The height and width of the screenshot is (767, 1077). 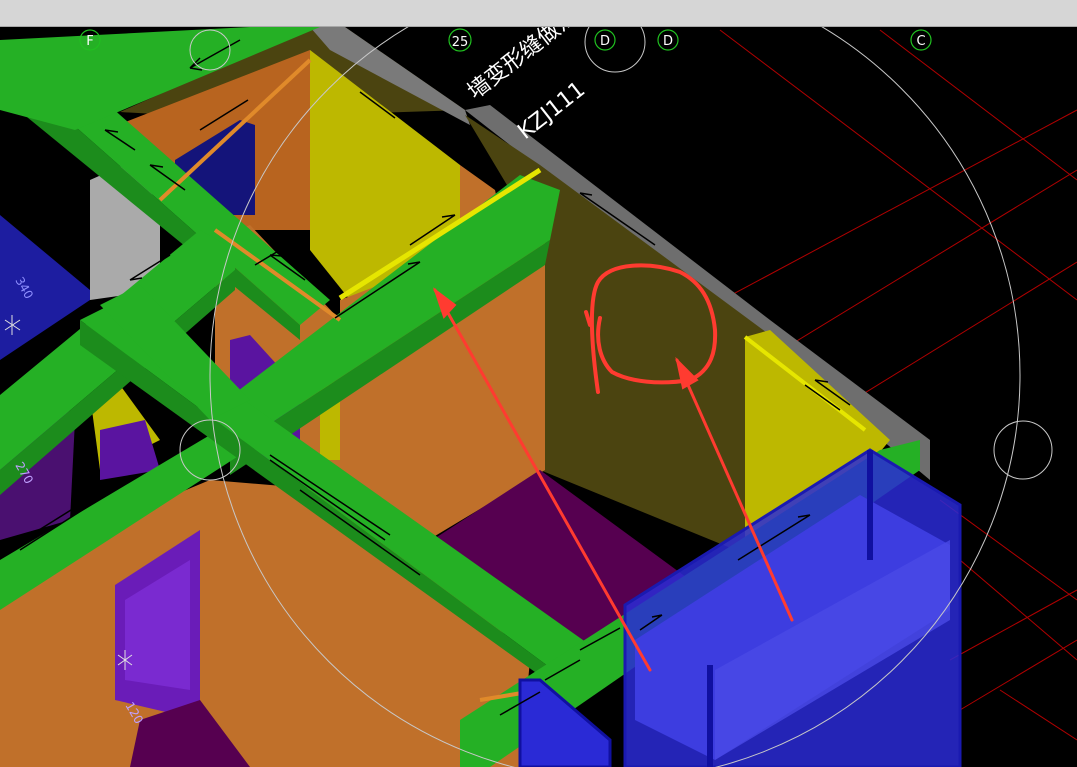 I want to click on axis-bubble-25: 25, so click(x=460, y=40).